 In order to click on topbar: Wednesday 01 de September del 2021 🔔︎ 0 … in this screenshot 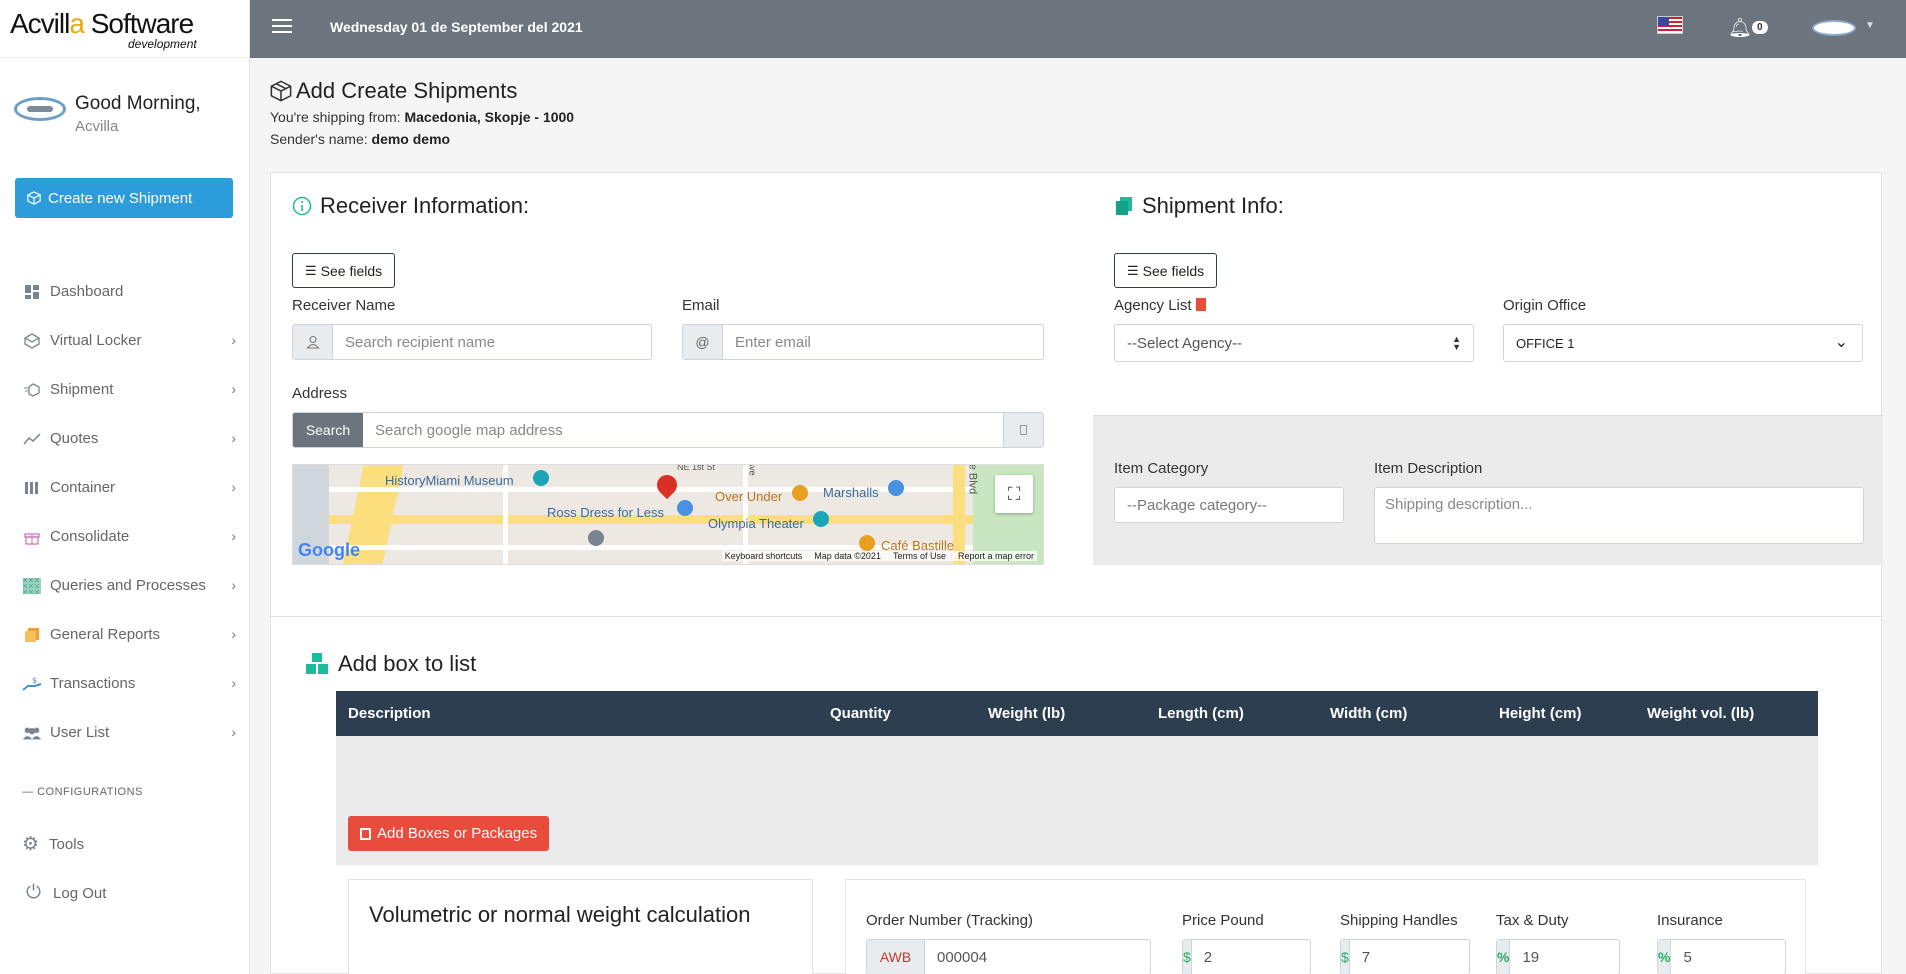, I will do `click(1078, 29)`.